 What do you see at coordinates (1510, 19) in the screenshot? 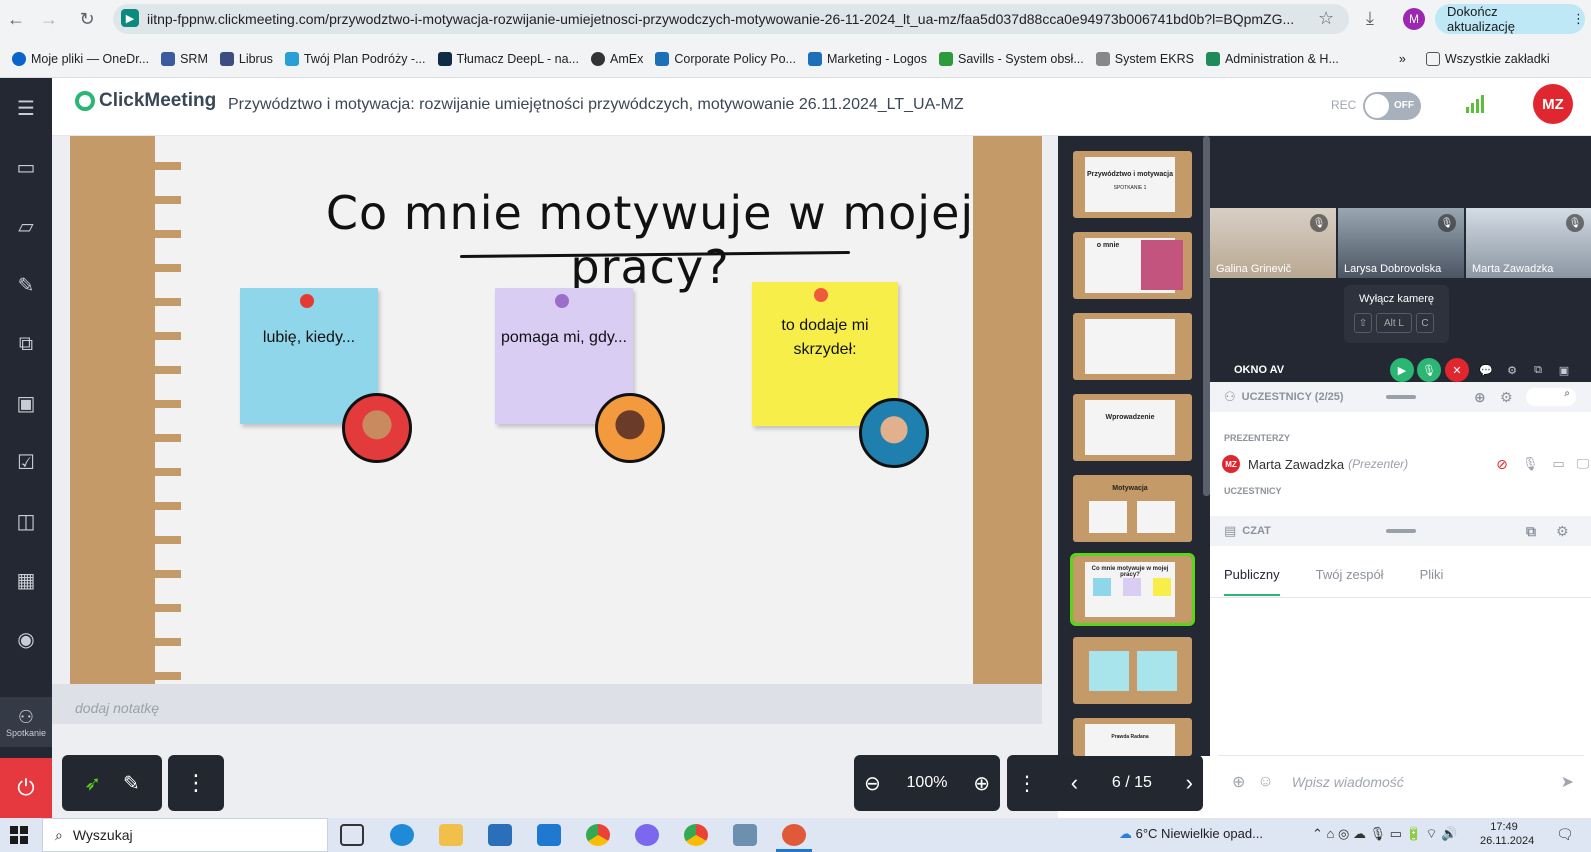
I see `update-button: Dokończ aktualizację ⋮` at bounding box center [1510, 19].